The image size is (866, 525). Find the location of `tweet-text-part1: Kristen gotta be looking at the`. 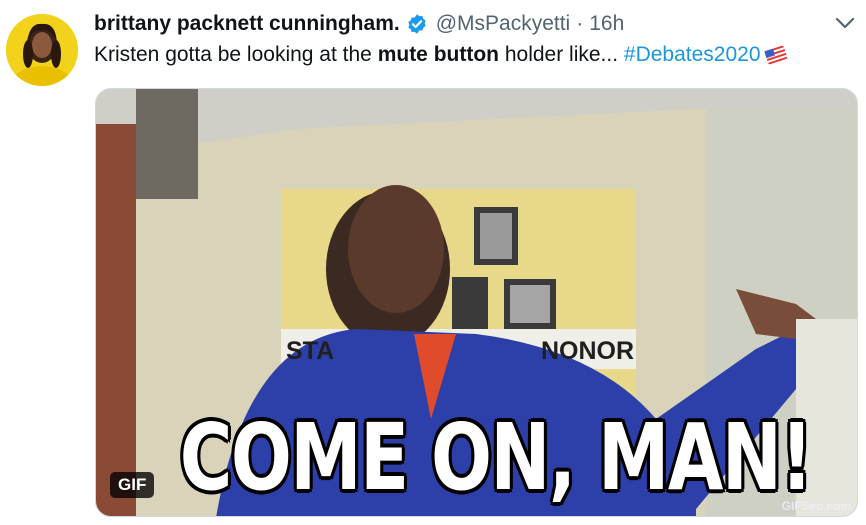

tweet-text-part1: Kristen gotta be looking at the is located at coordinates (236, 54).